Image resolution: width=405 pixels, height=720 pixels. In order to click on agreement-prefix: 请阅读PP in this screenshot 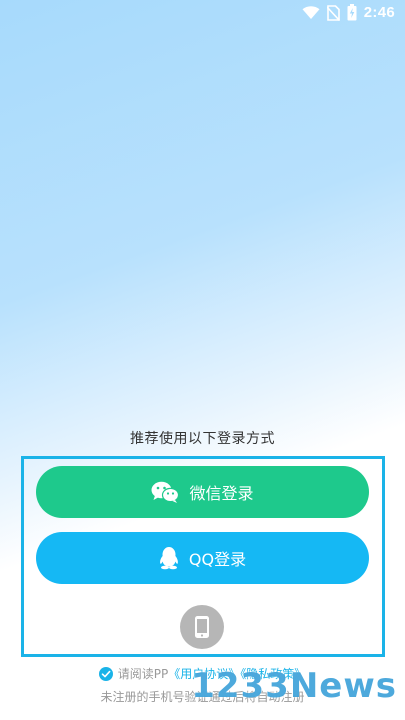, I will do `click(143, 674)`.